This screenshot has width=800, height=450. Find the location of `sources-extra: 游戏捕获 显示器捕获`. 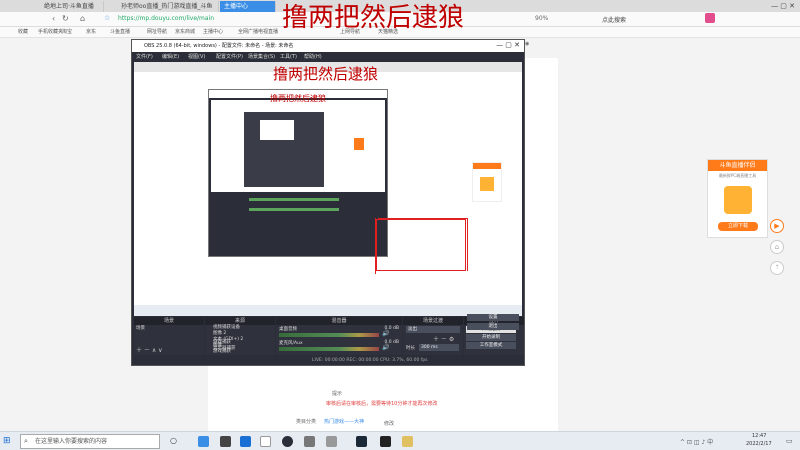

sources-extra: 游戏捕获 显示器捕获 is located at coordinates (240, 346).